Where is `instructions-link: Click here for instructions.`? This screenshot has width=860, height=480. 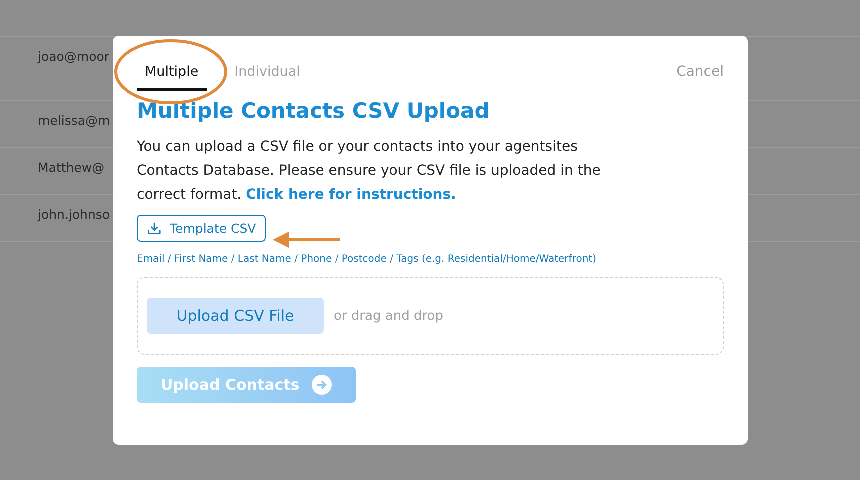
instructions-link: Click here for instructions. is located at coordinates (351, 195).